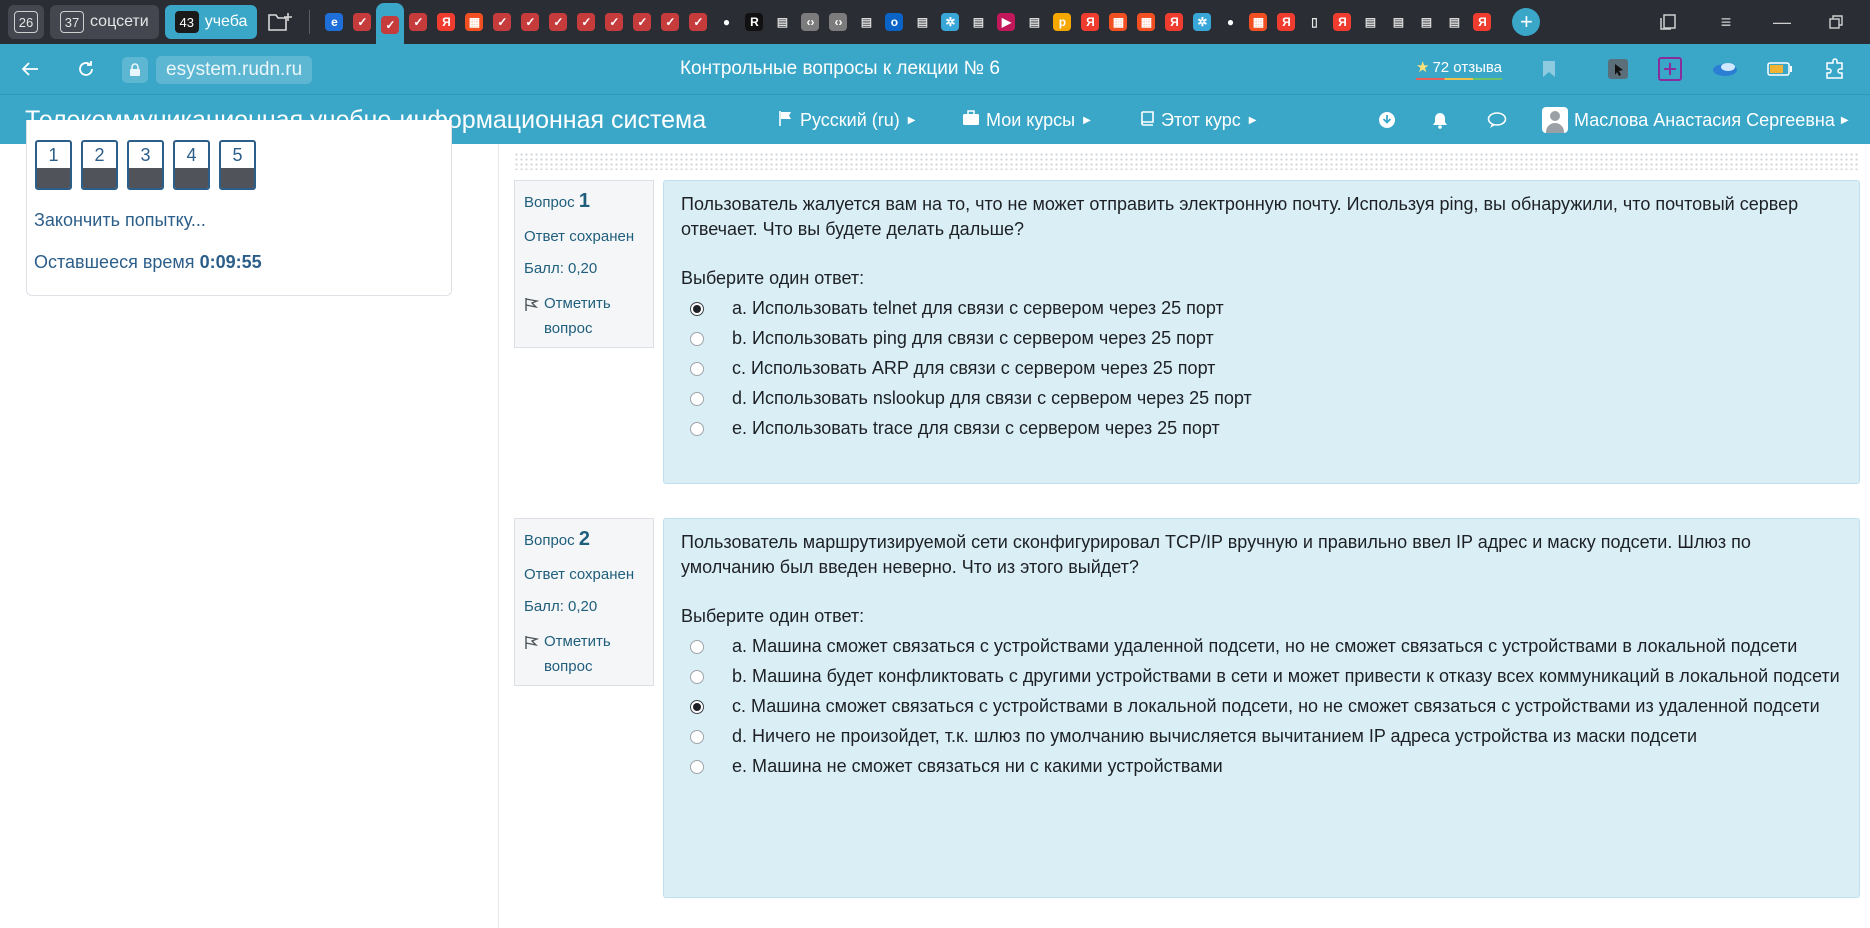 The height and width of the screenshot is (928, 1870). What do you see at coordinates (1146, 22) in the screenshot?
I see `pinned-tab-30: ▦` at bounding box center [1146, 22].